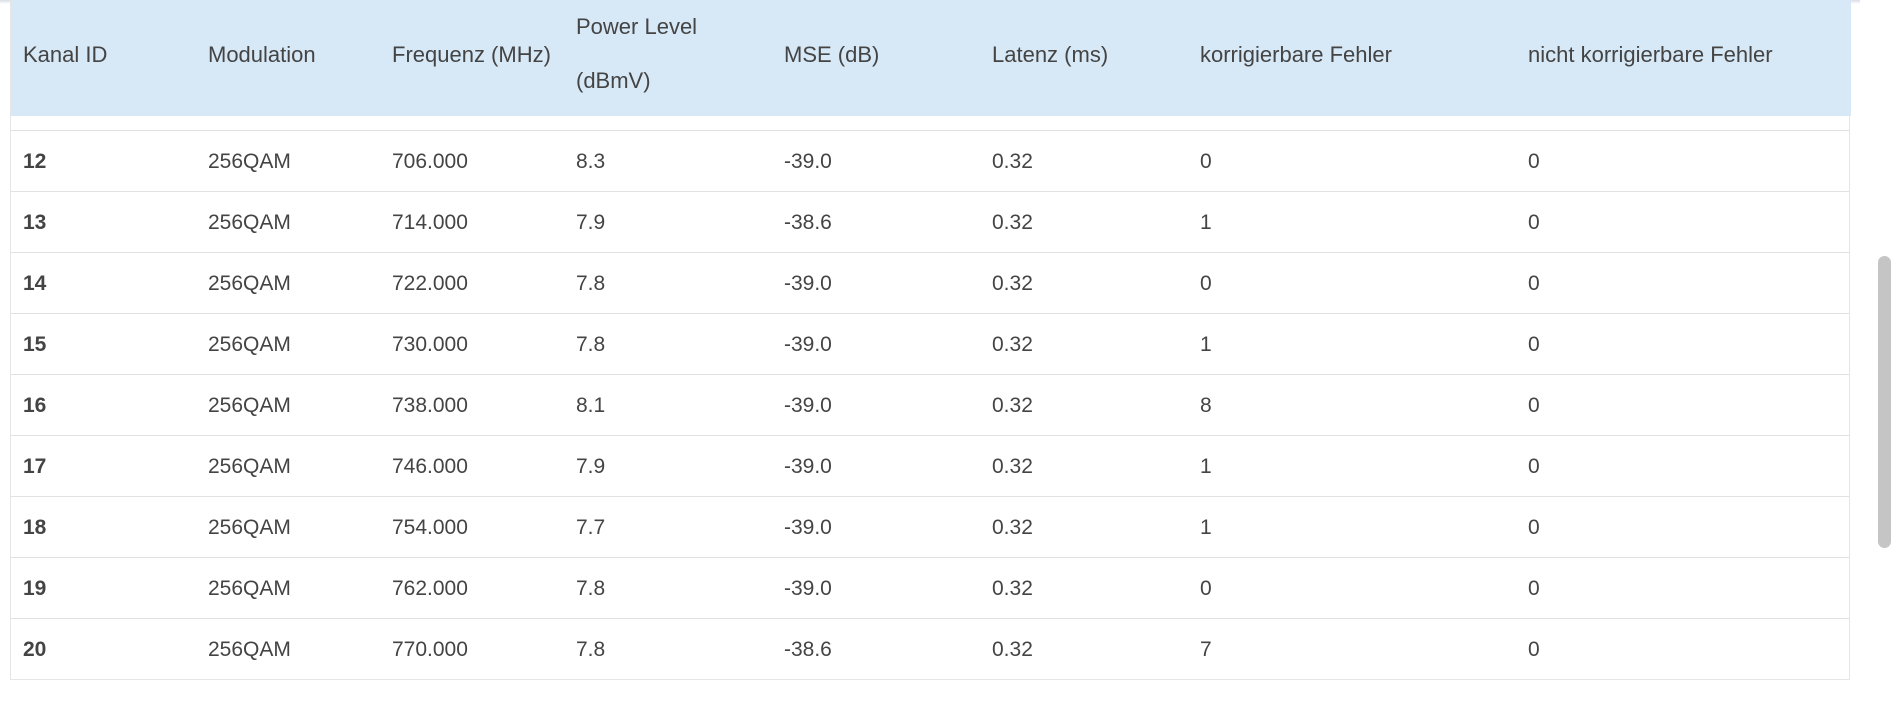 The image size is (1898, 706). I want to click on cell-korrigierbare-fehler: 7, so click(1206, 649).